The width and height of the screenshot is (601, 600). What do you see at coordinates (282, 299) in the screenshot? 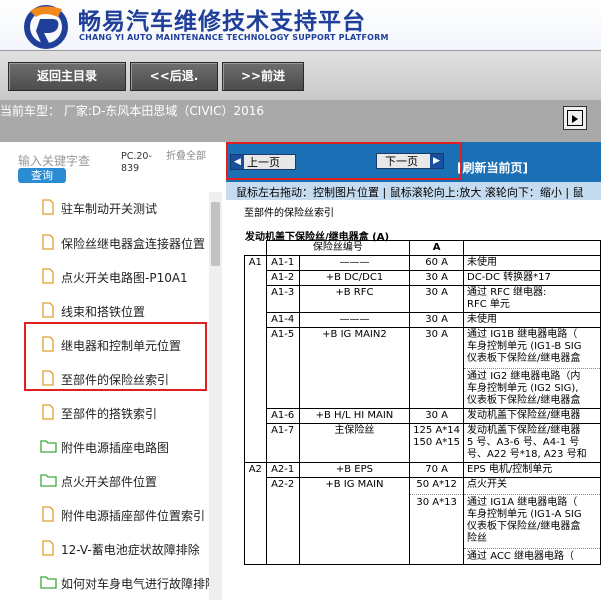
I see `table-cell: A1-3` at bounding box center [282, 299].